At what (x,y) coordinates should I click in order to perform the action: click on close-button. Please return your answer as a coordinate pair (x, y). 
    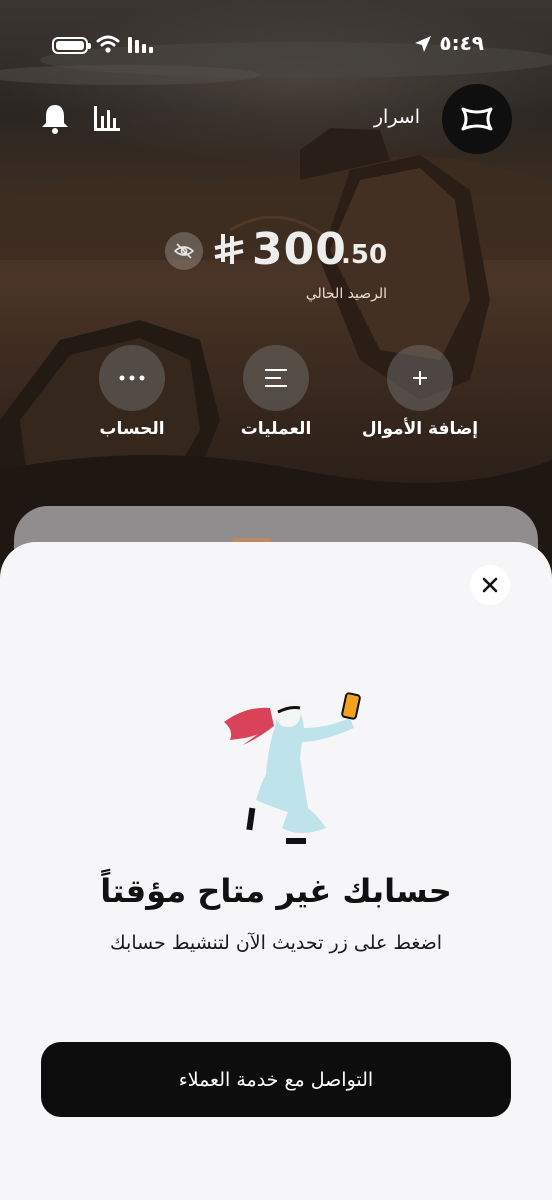
    Looking at the image, I should click on (490, 585).